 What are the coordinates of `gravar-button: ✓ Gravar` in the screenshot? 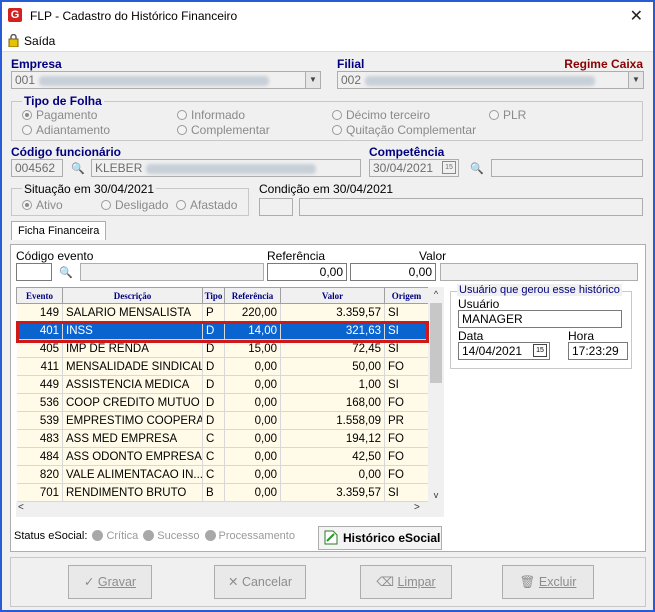 It's located at (110, 582).